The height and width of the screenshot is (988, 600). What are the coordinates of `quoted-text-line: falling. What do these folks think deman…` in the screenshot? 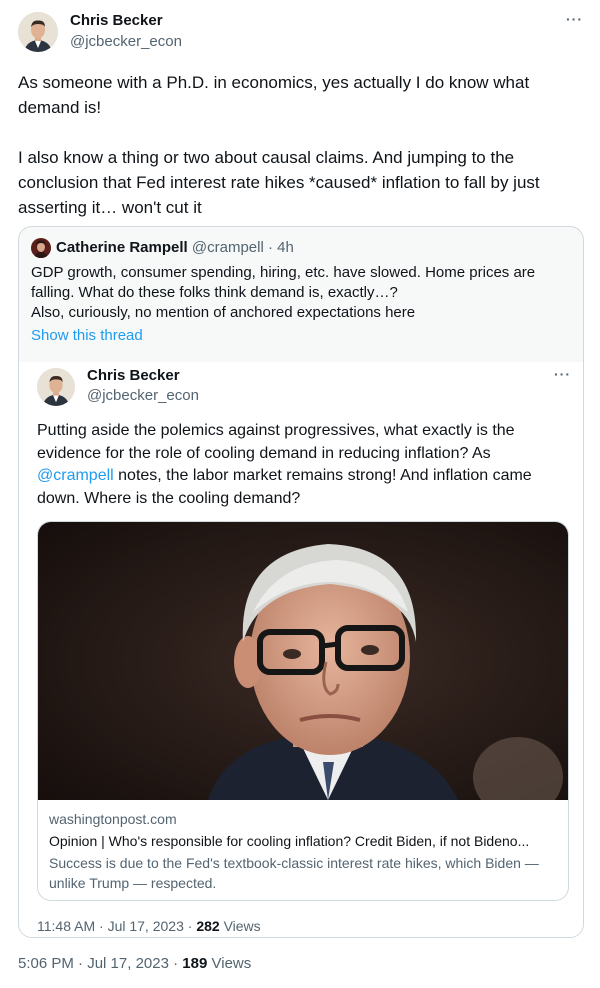 It's located at (214, 292).